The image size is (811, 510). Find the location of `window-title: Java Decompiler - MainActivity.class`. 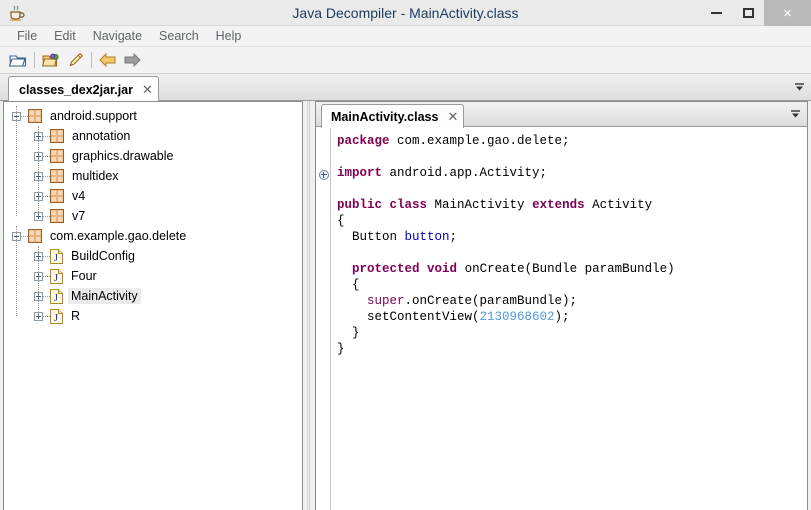

window-title: Java Decompiler - MainActivity.class is located at coordinates (405, 13).